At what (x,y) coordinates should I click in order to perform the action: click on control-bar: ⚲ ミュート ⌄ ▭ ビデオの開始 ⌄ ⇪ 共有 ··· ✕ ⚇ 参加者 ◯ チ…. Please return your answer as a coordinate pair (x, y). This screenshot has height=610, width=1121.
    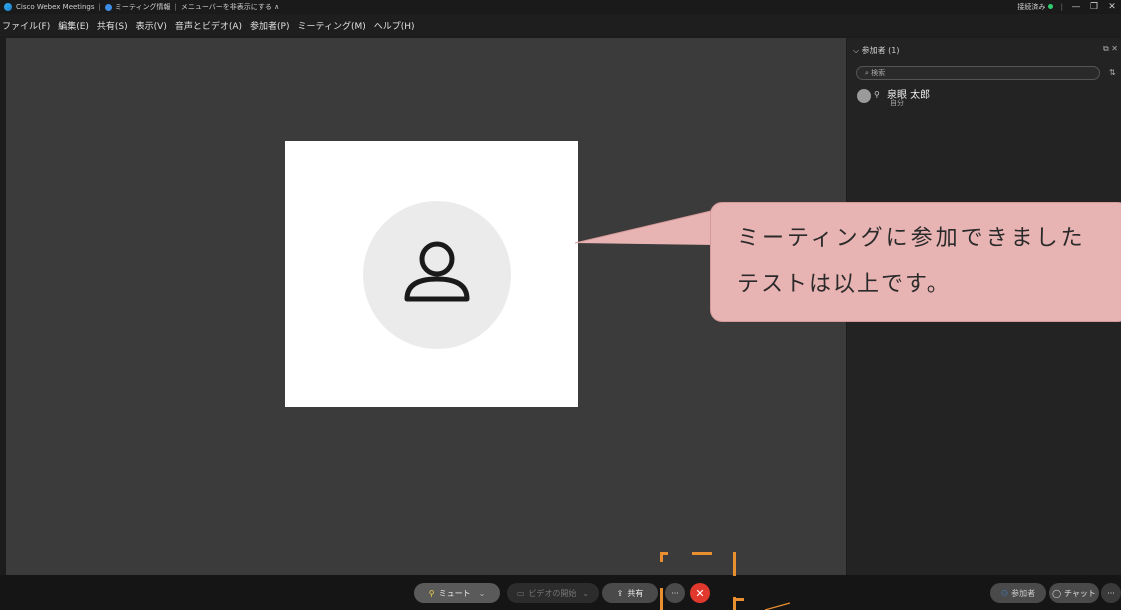
    Looking at the image, I should click on (560, 592).